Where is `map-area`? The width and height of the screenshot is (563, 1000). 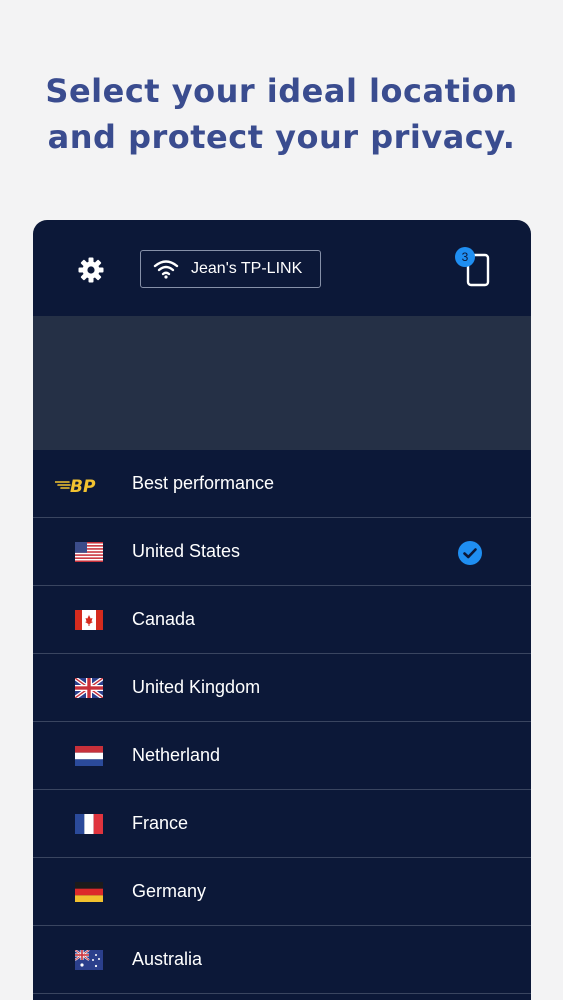 map-area is located at coordinates (282, 383).